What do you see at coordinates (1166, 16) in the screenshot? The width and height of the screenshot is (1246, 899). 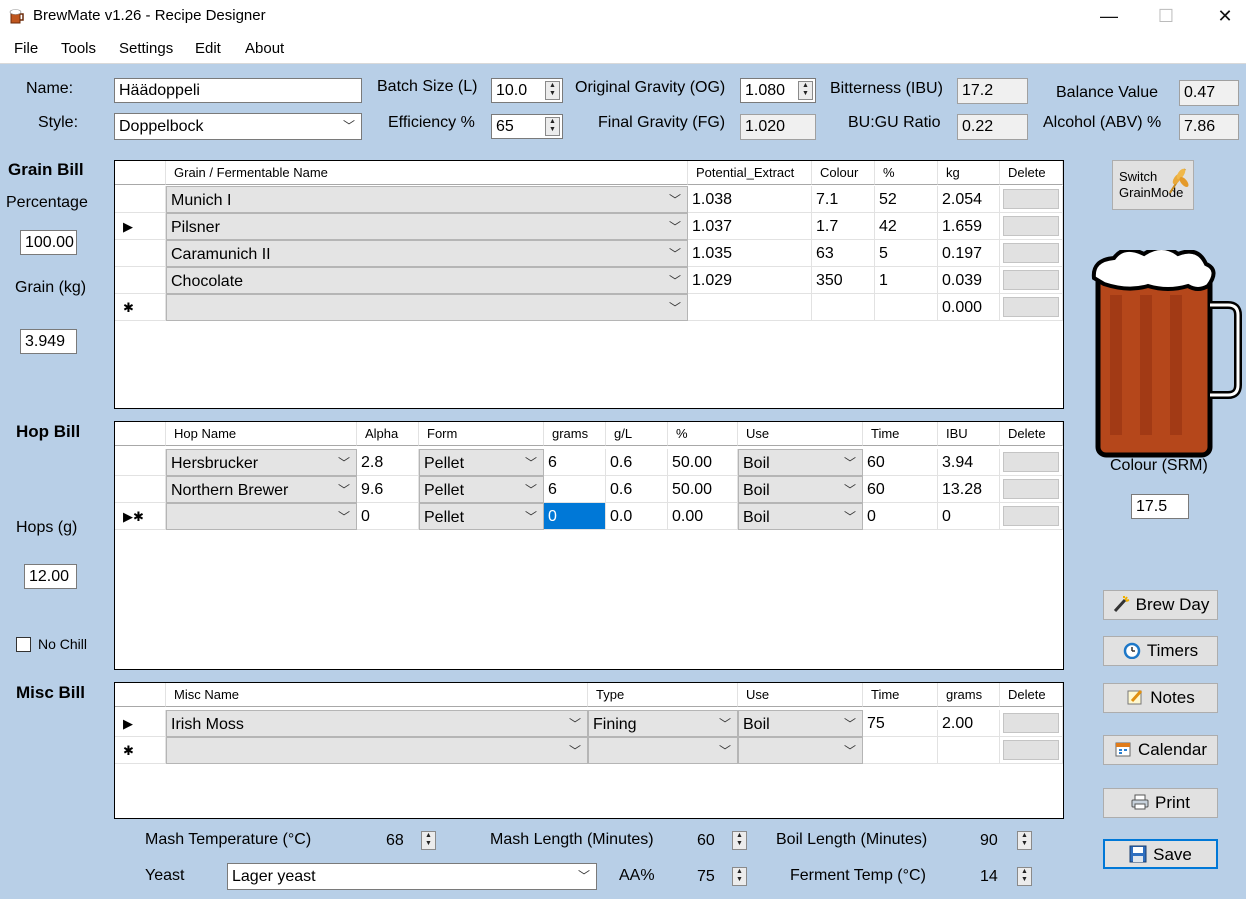 I see `maximize-button: ☐` at bounding box center [1166, 16].